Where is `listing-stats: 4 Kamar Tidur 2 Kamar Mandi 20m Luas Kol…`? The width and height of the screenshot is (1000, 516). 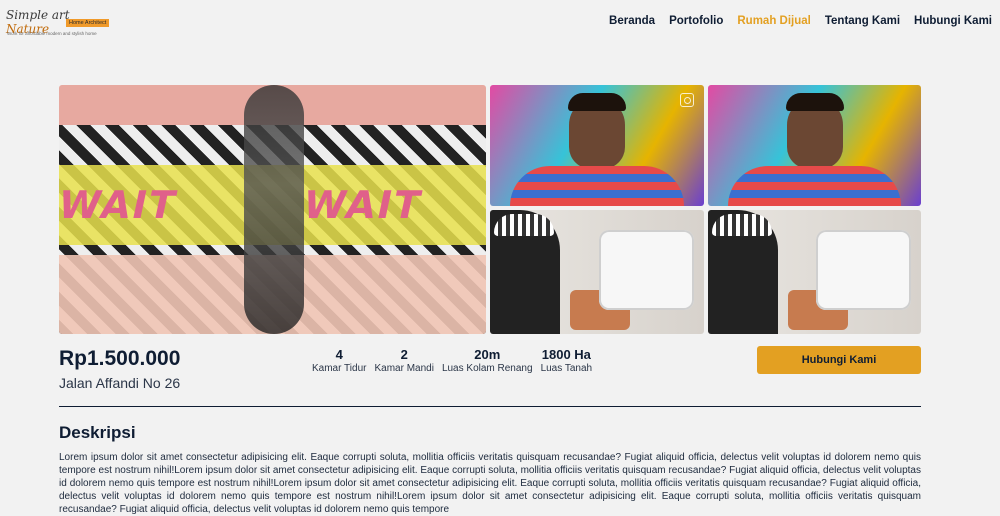 listing-stats: 4 Kamar Tidur 2 Kamar Mandi 20m Luas Kol… is located at coordinates (456, 360).